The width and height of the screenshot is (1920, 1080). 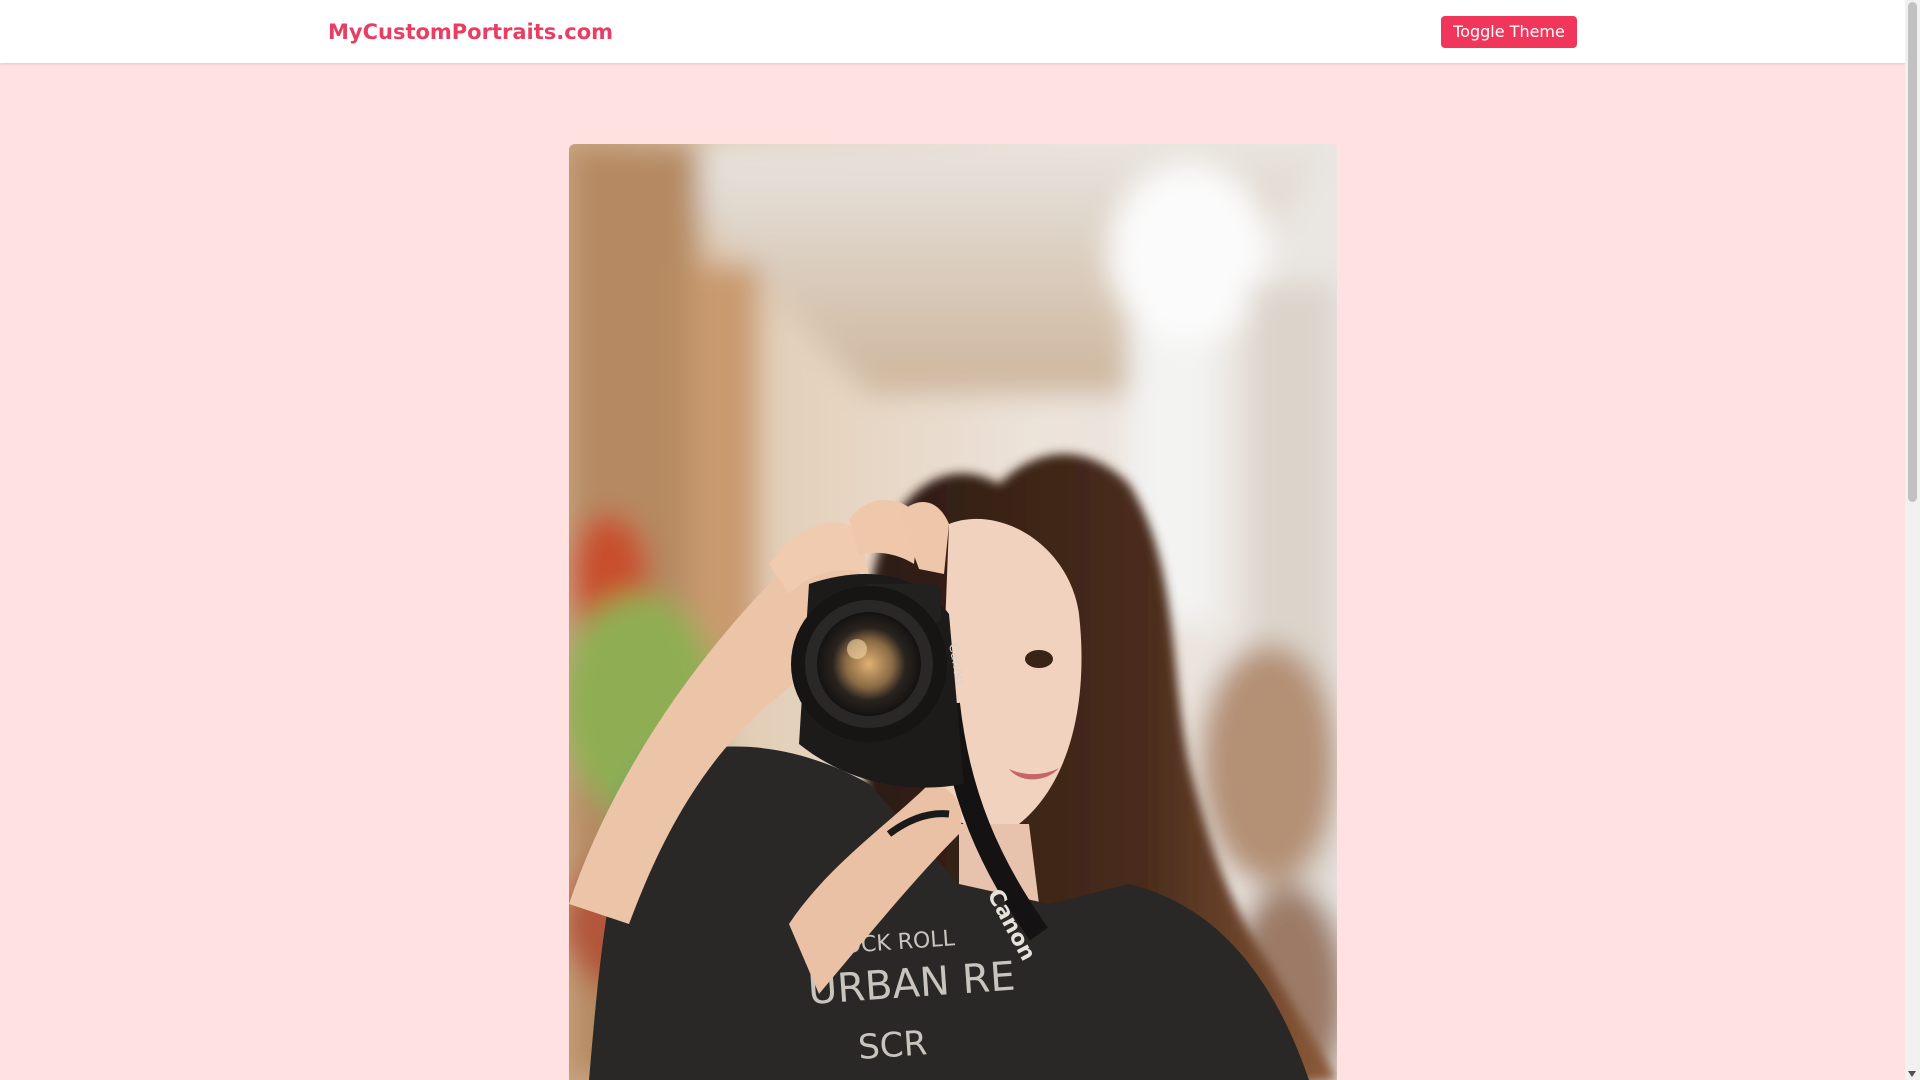 What do you see at coordinates (1912, 252) in the screenshot?
I see `scrollbar-thumb` at bounding box center [1912, 252].